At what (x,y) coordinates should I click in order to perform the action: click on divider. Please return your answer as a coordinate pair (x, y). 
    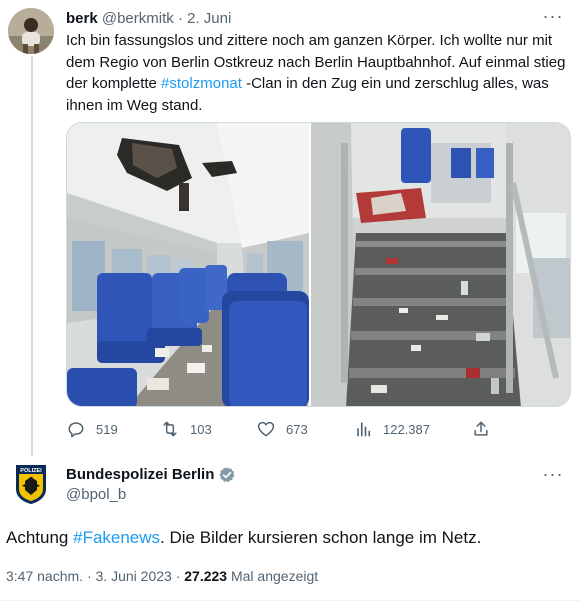
    Looking at the image, I should click on (290, 600).